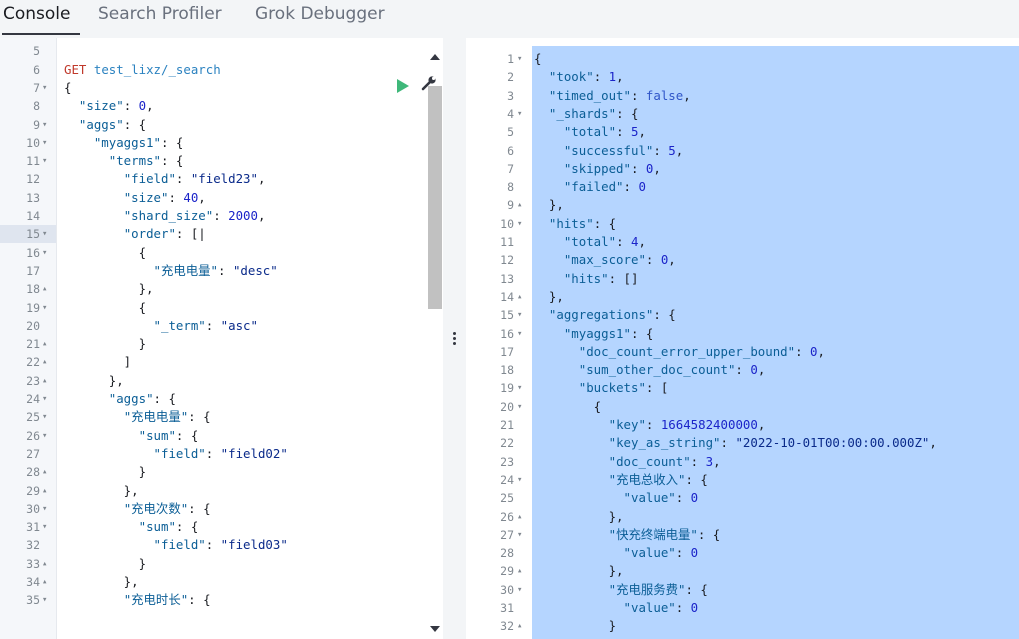  I want to click on code-text: "value": 0, so click(616, 553).